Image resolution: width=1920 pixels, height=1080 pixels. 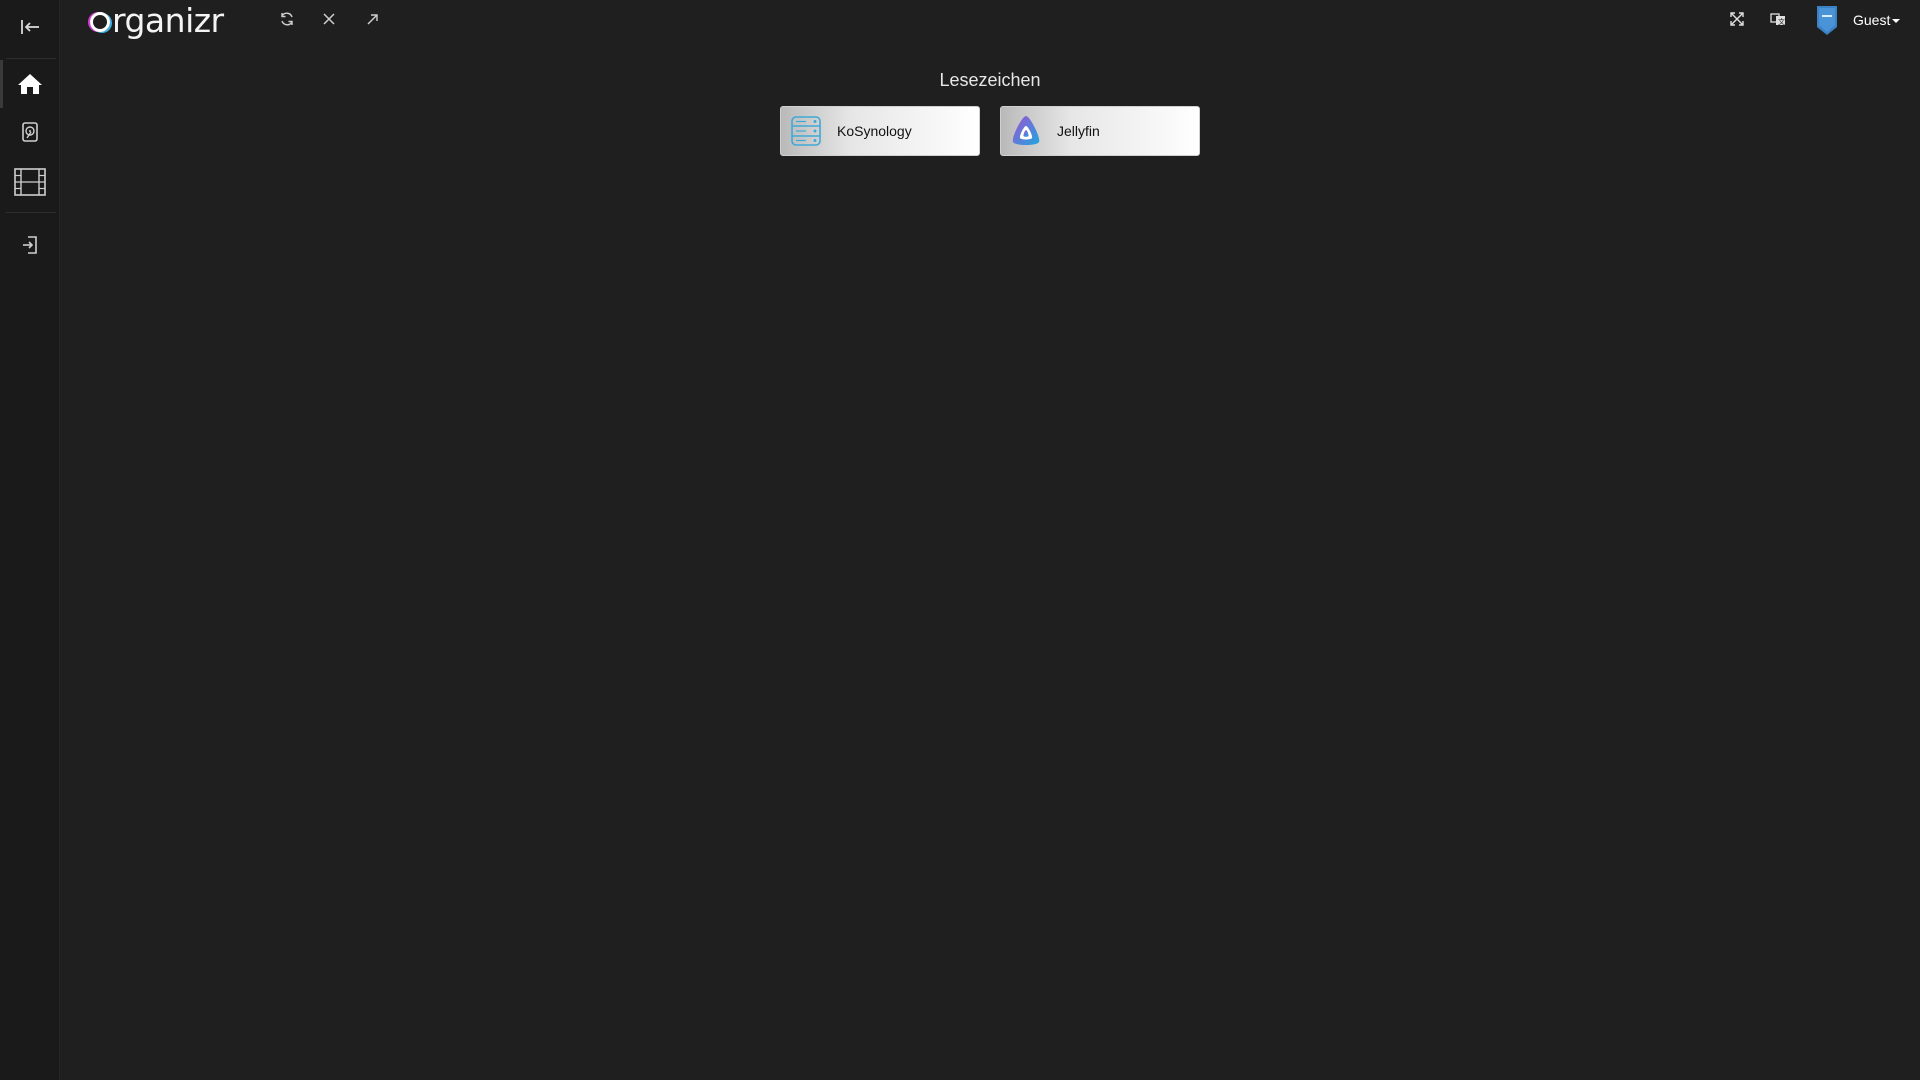 I want to click on user-name: Guest, so click(x=1872, y=20).